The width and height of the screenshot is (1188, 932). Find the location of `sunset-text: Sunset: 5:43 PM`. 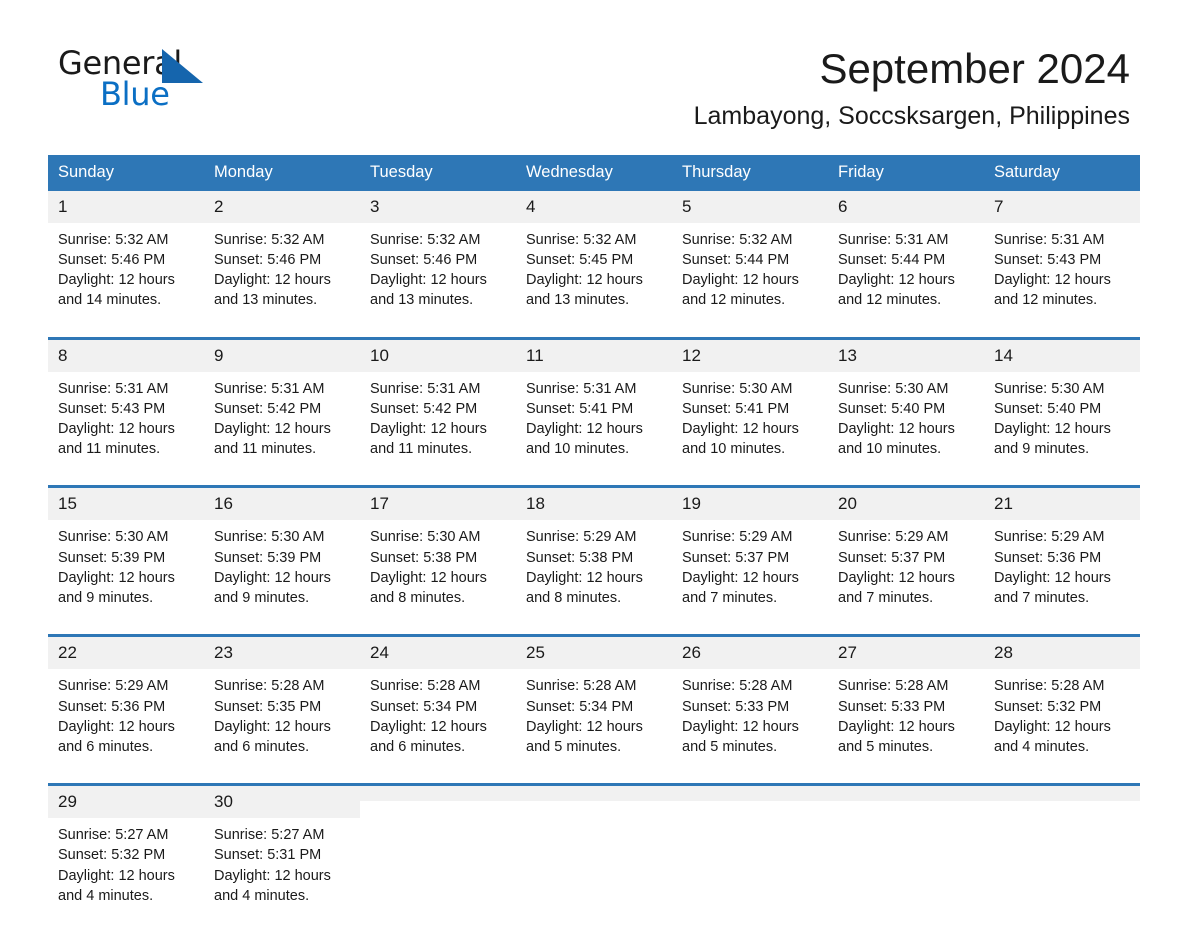

sunset-text: Sunset: 5:43 PM is located at coordinates (112, 408).